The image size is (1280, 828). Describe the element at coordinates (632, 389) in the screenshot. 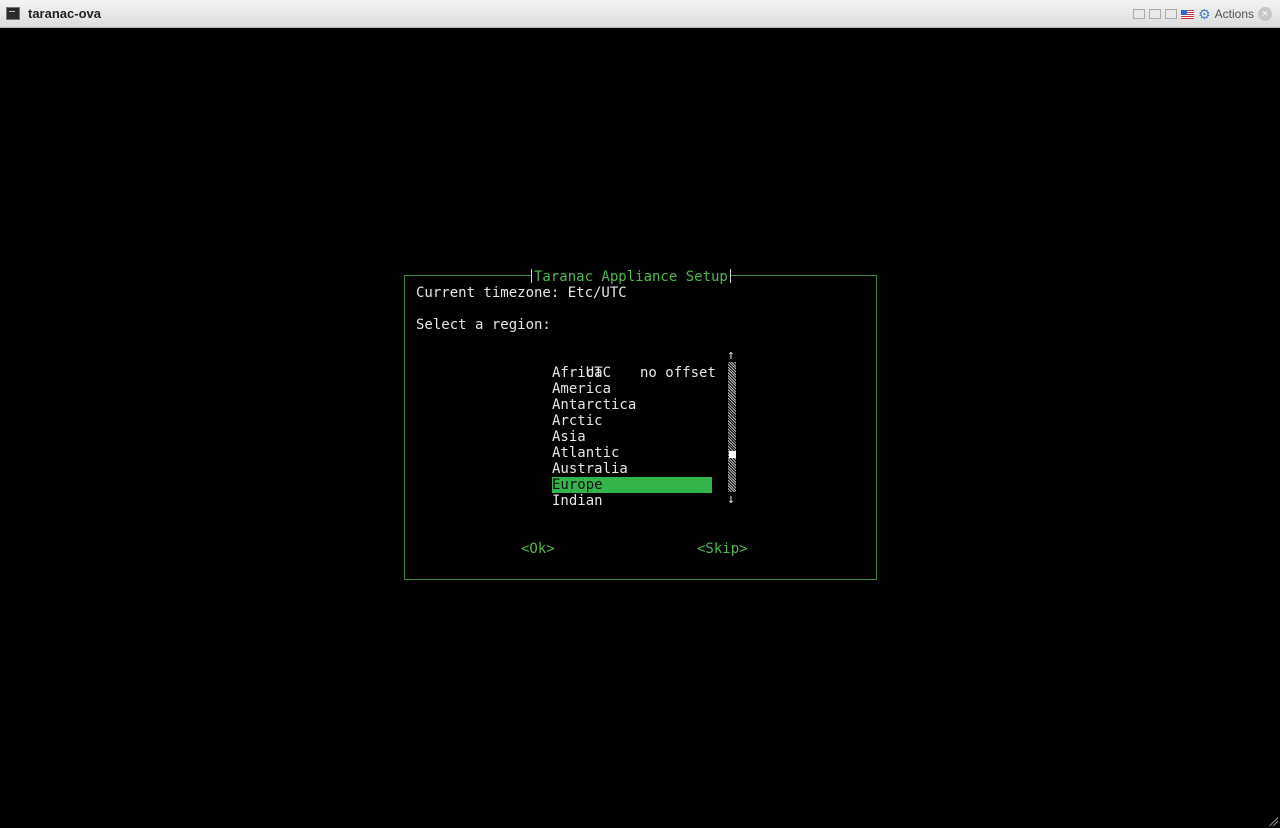

I see `list-item: America` at that location.